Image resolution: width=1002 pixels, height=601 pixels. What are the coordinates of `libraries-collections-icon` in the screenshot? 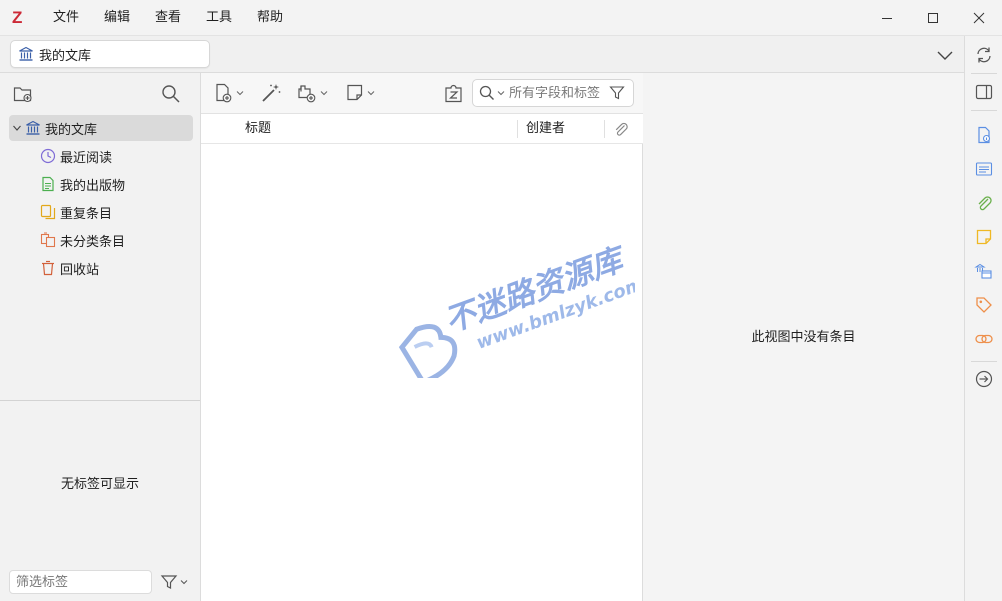 It's located at (983, 271).